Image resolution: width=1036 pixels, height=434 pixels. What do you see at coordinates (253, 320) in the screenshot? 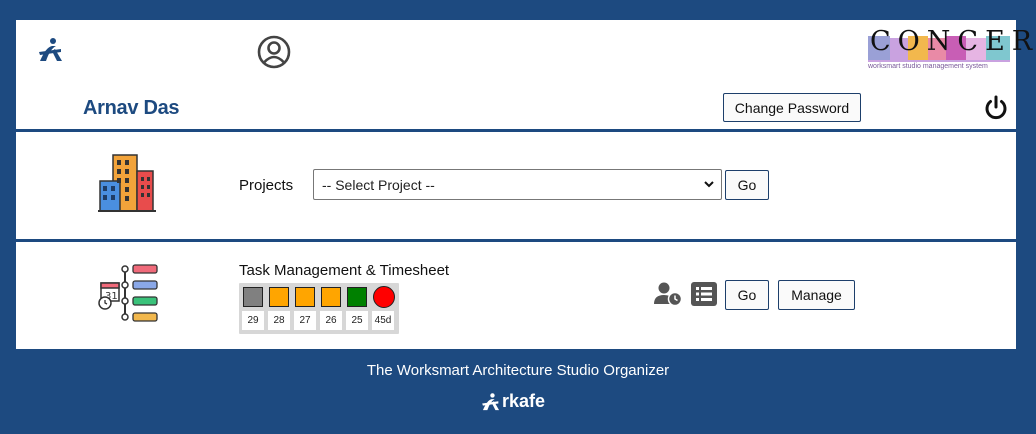
I see `day-29: 29` at bounding box center [253, 320].